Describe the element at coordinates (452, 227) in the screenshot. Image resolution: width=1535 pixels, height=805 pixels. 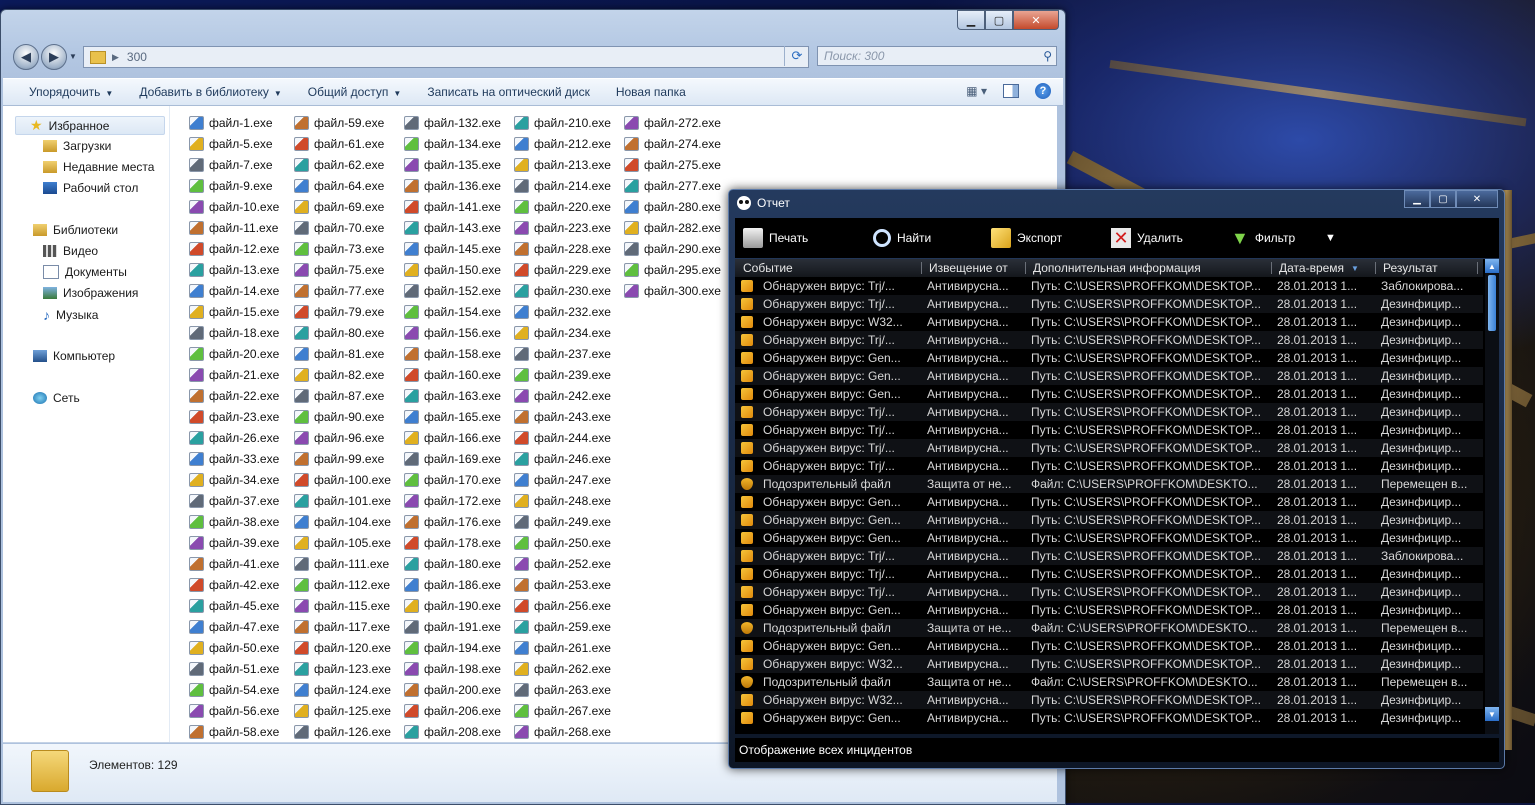
I see `file-item: файл-143.exe` at that location.